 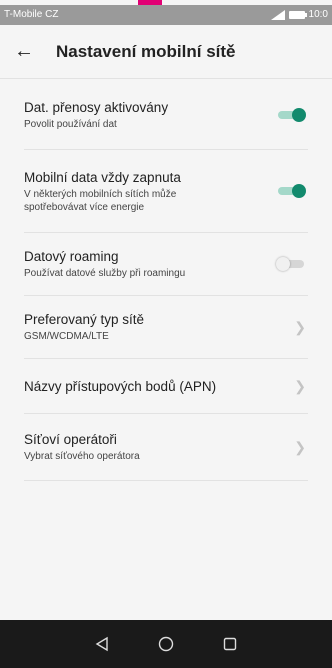 I want to click on arrow-left-icon: ←, so click(x=24, y=51).